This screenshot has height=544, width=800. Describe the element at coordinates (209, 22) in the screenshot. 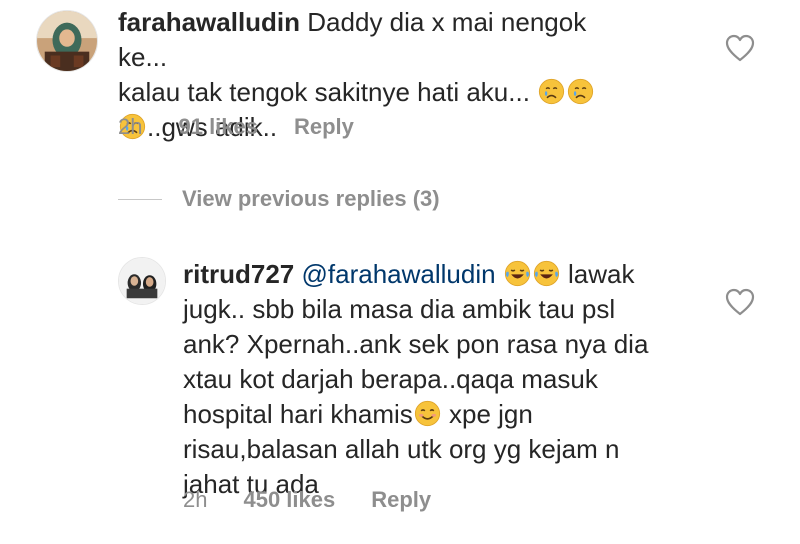

I see `comment-username: farahawalludin` at that location.